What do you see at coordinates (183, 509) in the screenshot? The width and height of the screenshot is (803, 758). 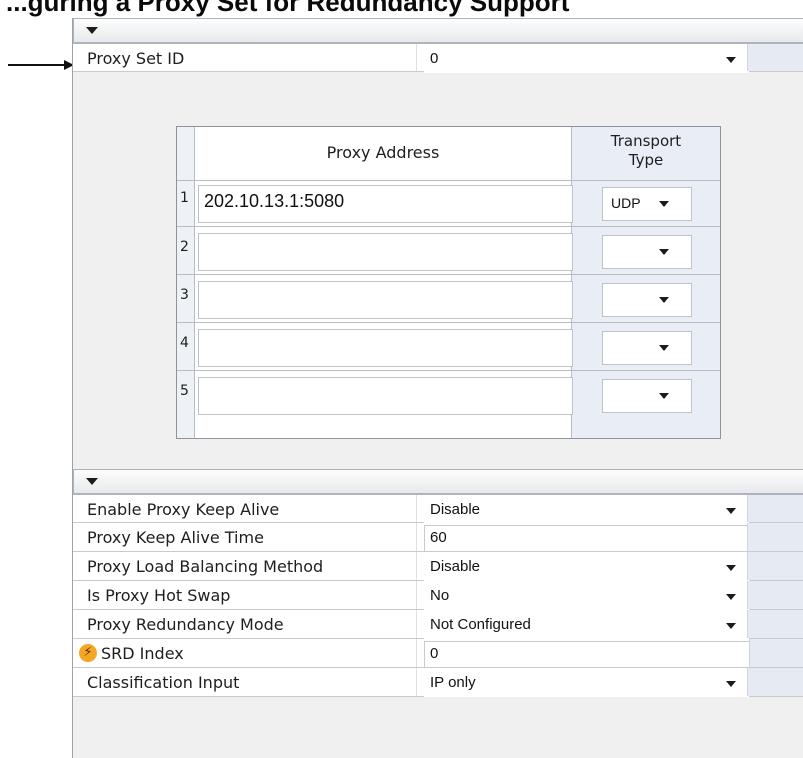 I see `setting-label: Enable Proxy Keep Alive` at bounding box center [183, 509].